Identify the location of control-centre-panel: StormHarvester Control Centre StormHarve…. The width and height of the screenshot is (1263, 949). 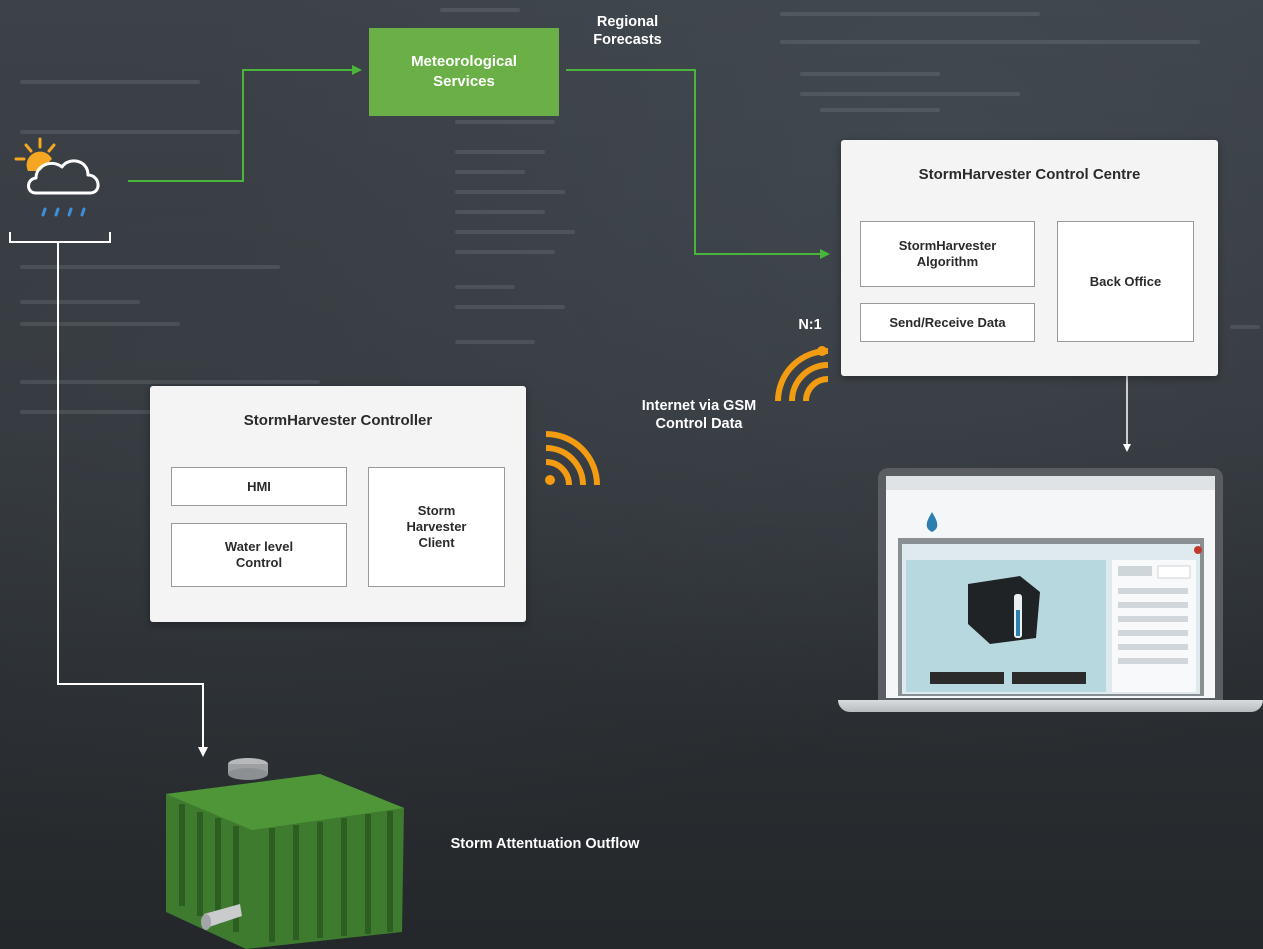
(1029, 258).